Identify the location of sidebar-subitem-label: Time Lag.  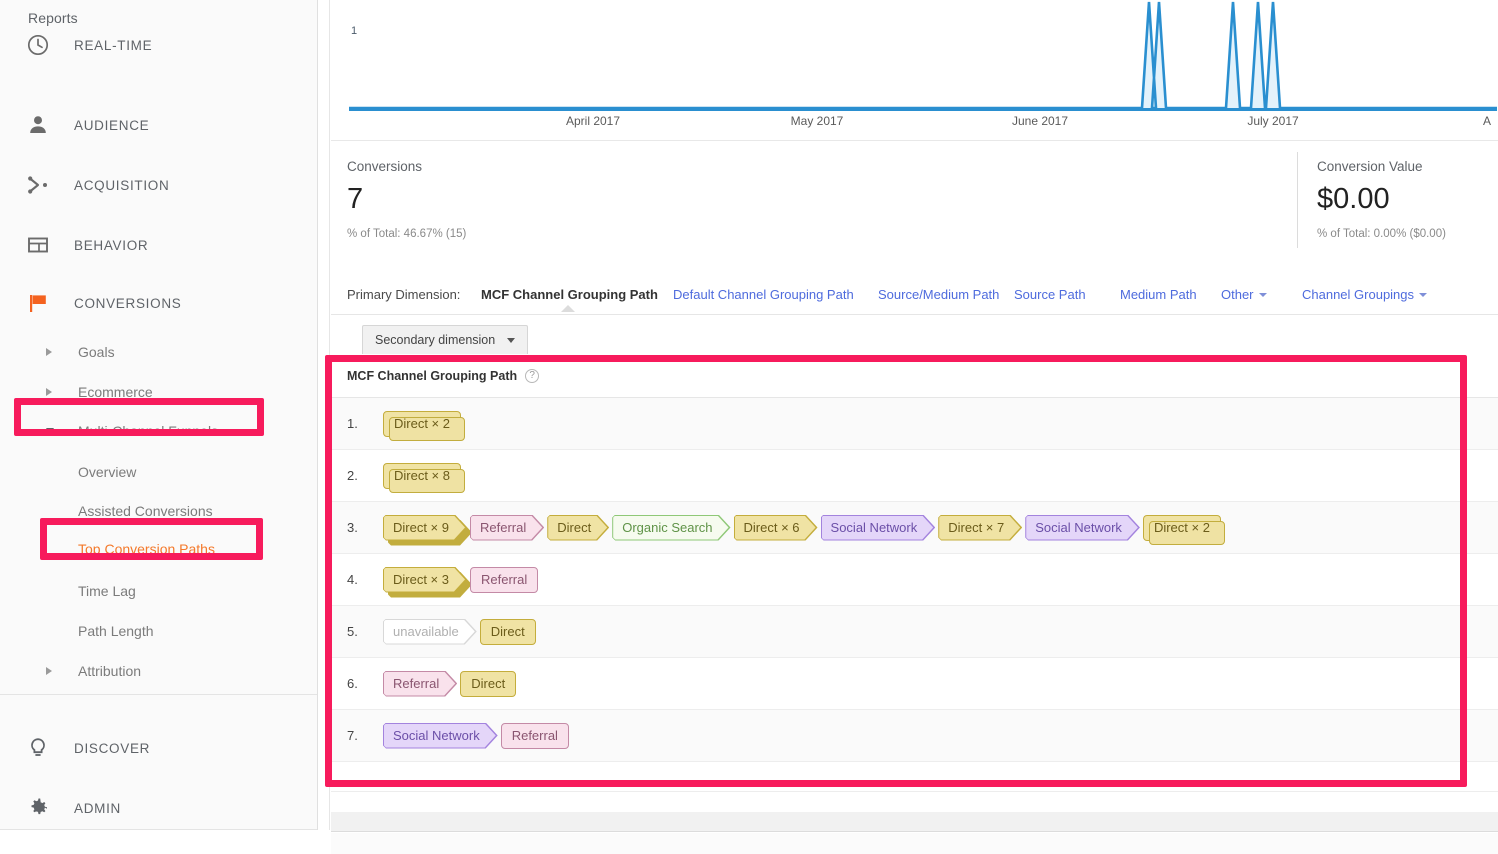
(107, 591).